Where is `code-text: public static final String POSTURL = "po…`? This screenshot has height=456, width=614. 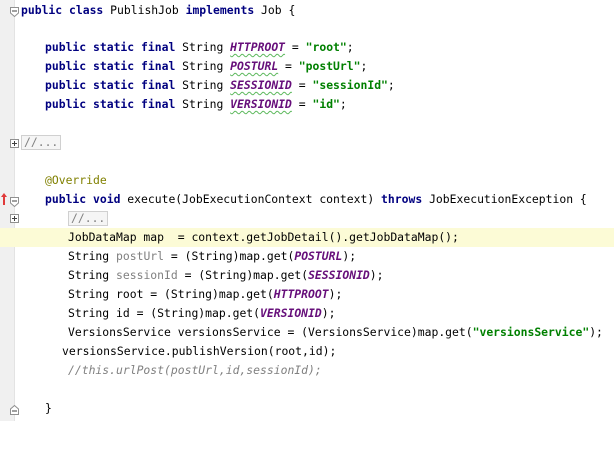
code-text: public static final String POSTURL = "po… is located at coordinates (206, 66).